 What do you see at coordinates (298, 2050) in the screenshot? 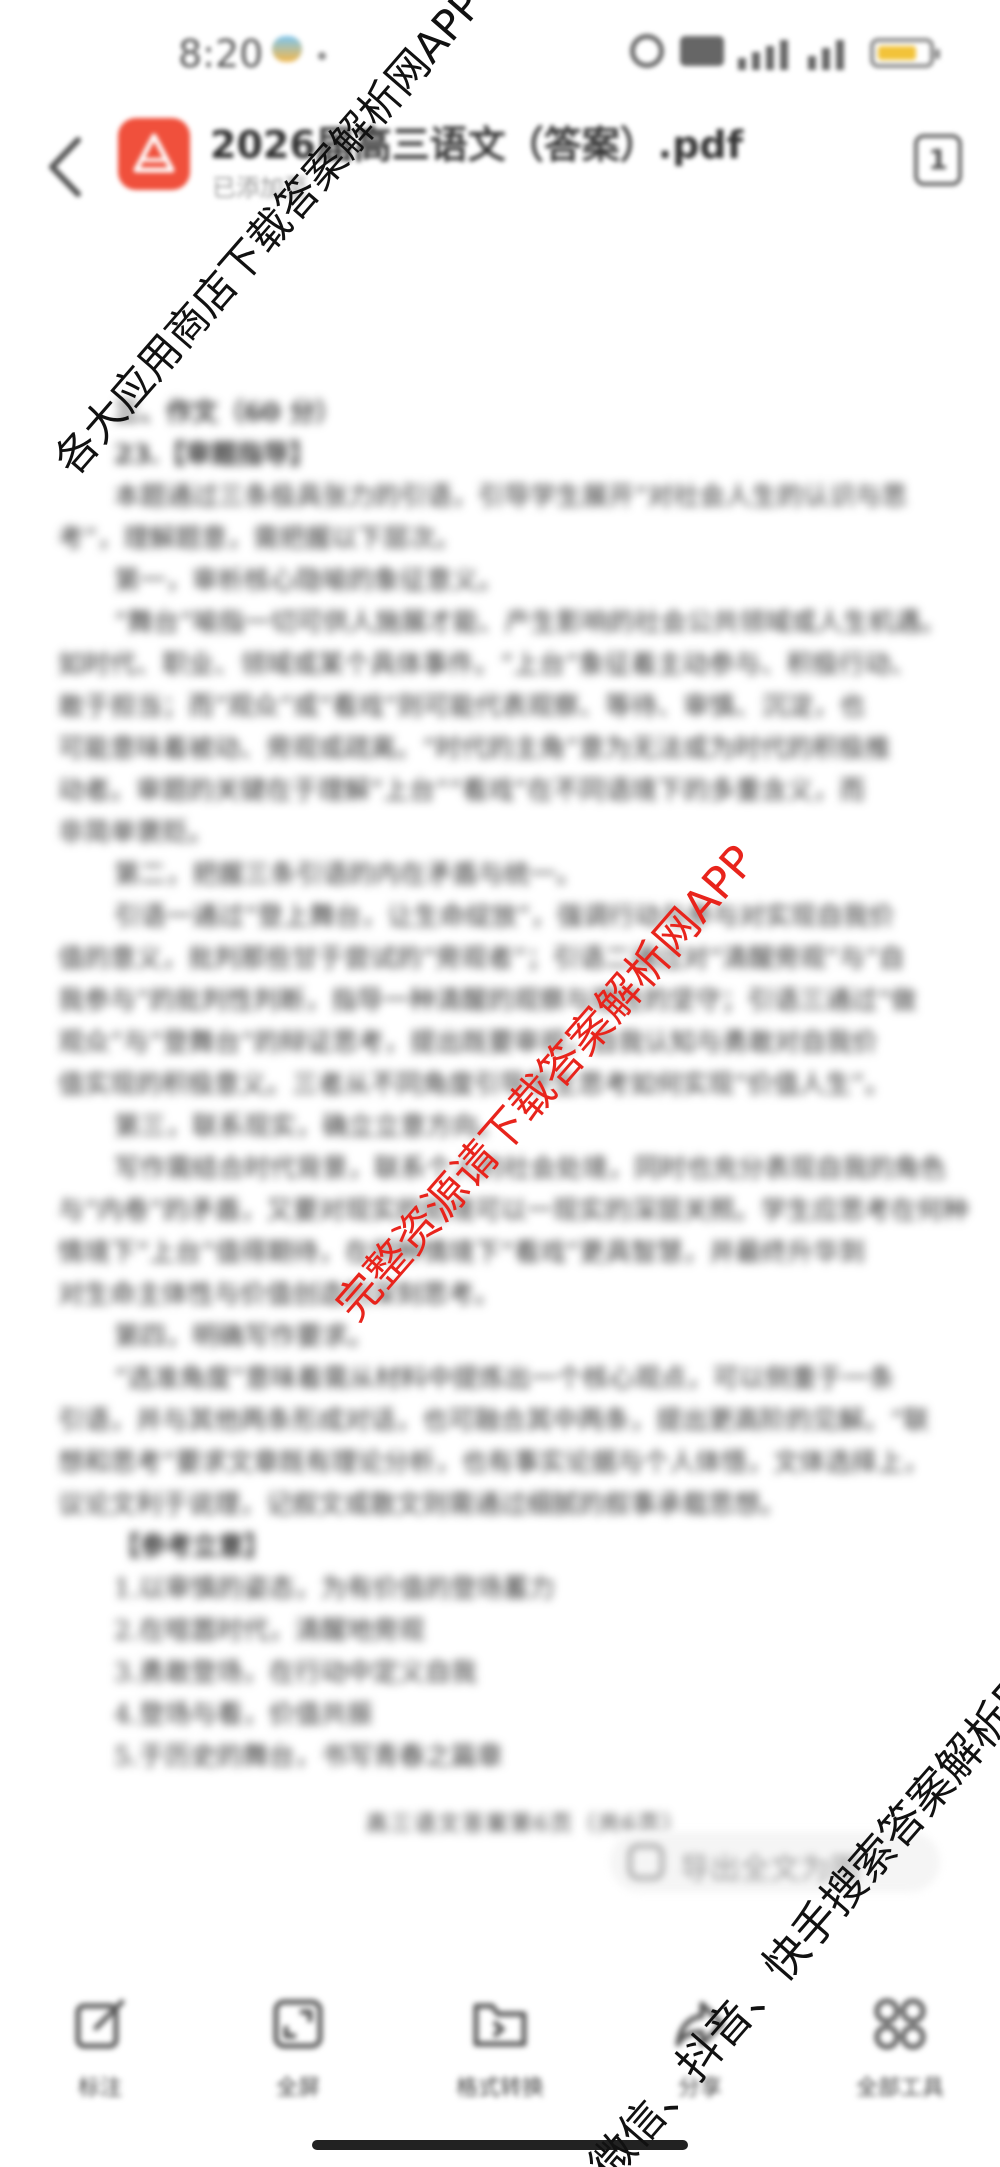
I see `toolbar-item-fullscreen: 全屏` at bounding box center [298, 2050].